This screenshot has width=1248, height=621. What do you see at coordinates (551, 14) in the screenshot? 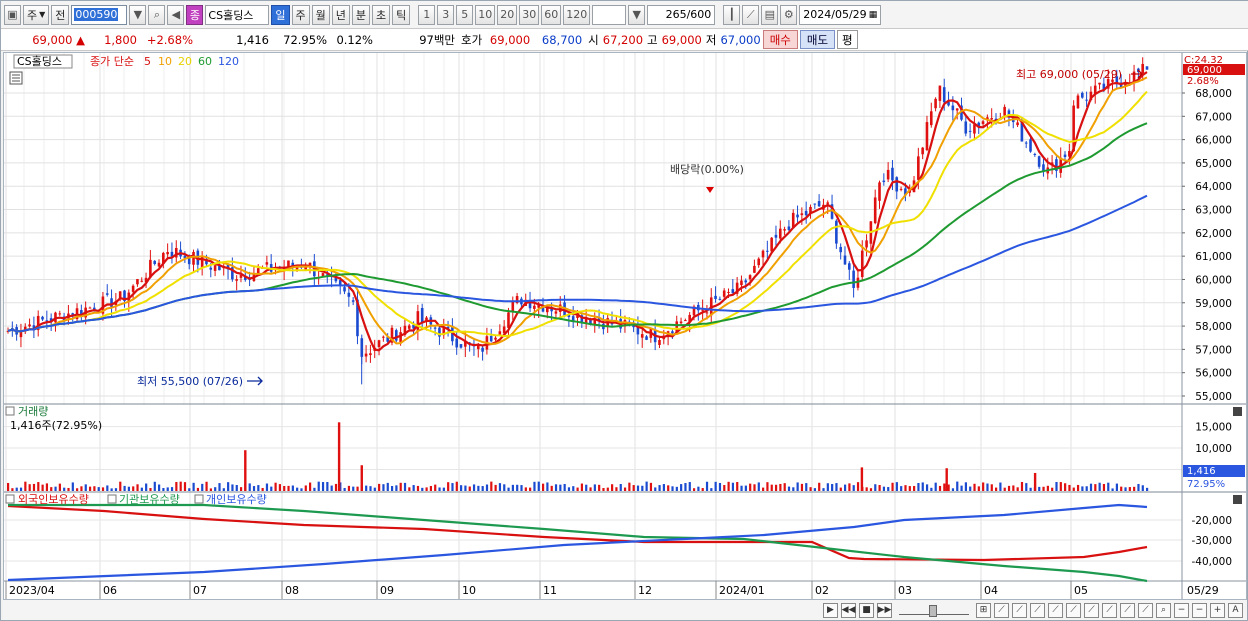
I see `interval-60: 60` at bounding box center [551, 14].